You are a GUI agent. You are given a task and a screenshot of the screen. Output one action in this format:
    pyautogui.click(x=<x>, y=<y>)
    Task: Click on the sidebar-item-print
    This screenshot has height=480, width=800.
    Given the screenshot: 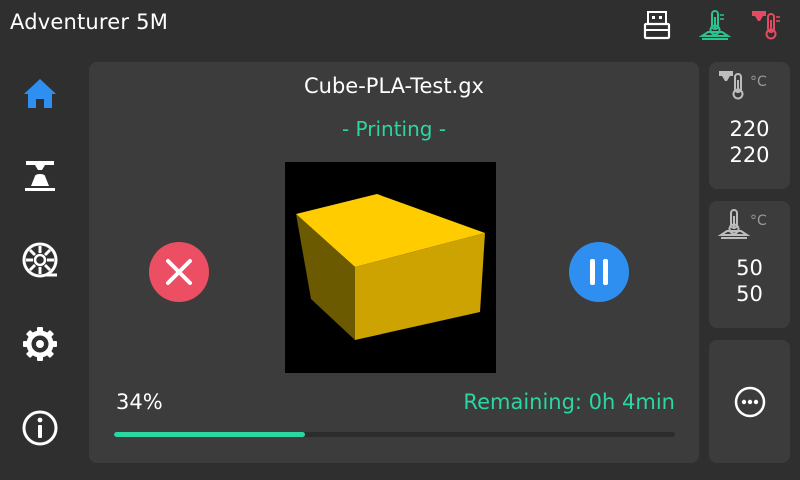 What is the action you would take?
    pyautogui.click(x=40, y=176)
    